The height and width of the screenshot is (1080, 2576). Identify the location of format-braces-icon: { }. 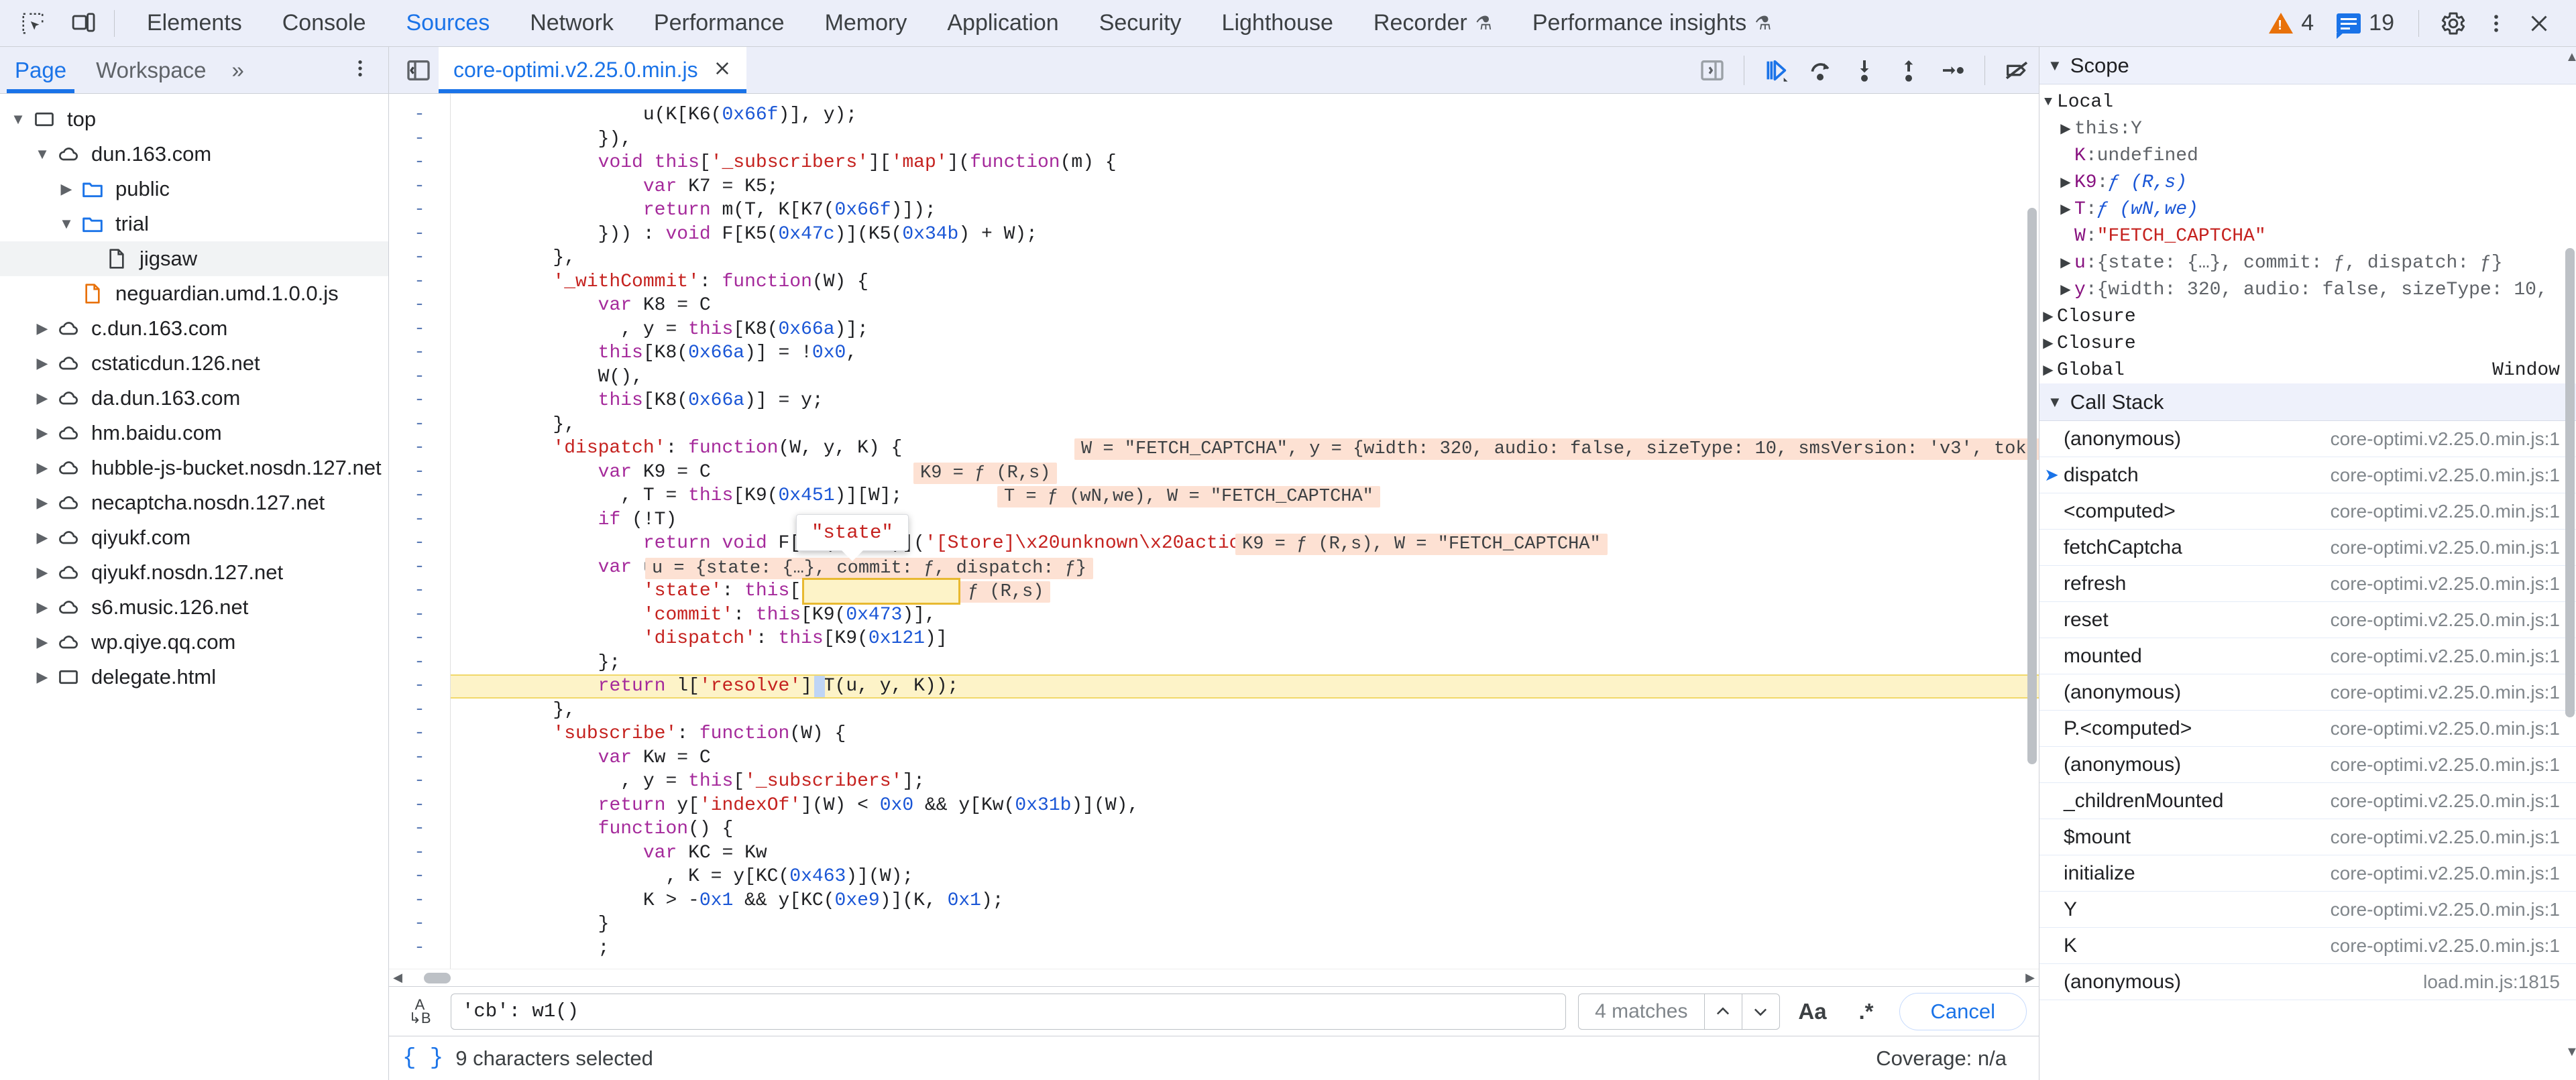
(422, 1058).